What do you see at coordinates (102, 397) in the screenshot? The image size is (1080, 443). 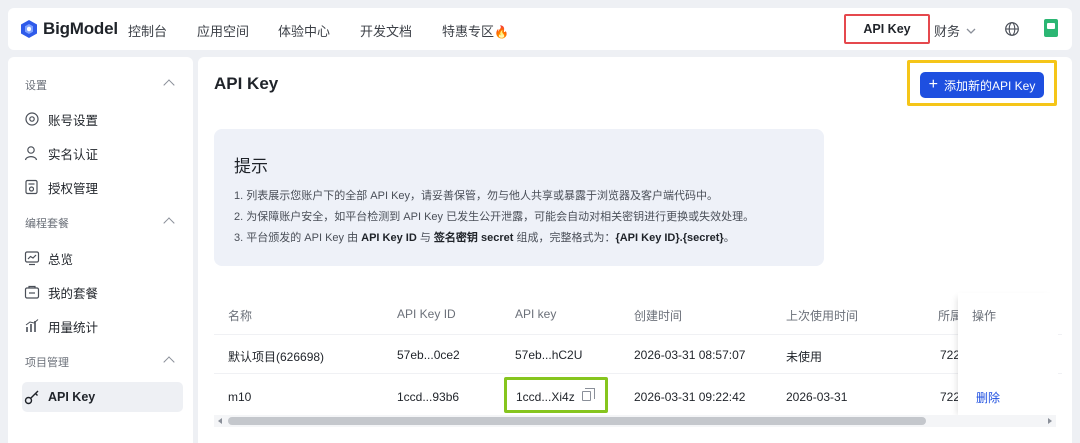 I see `sidebar-item-api-key: API Key` at bounding box center [102, 397].